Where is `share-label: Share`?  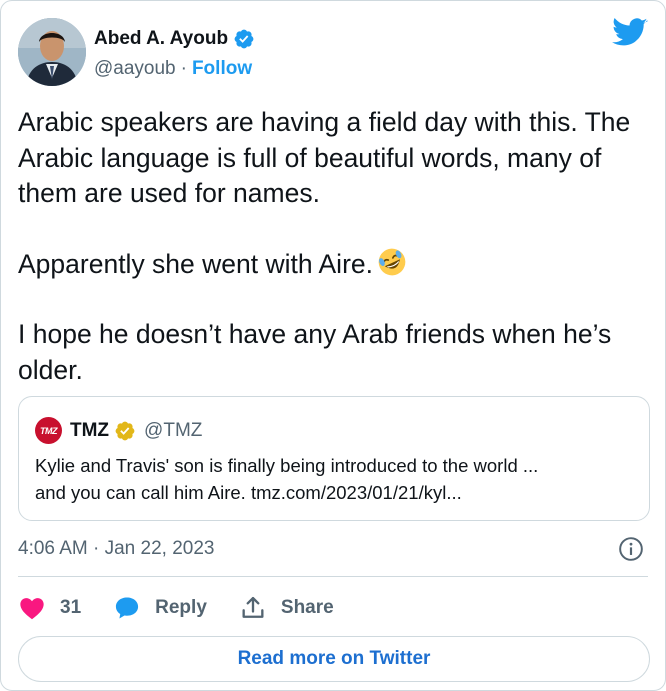 share-label: Share is located at coordinates (307, 607).